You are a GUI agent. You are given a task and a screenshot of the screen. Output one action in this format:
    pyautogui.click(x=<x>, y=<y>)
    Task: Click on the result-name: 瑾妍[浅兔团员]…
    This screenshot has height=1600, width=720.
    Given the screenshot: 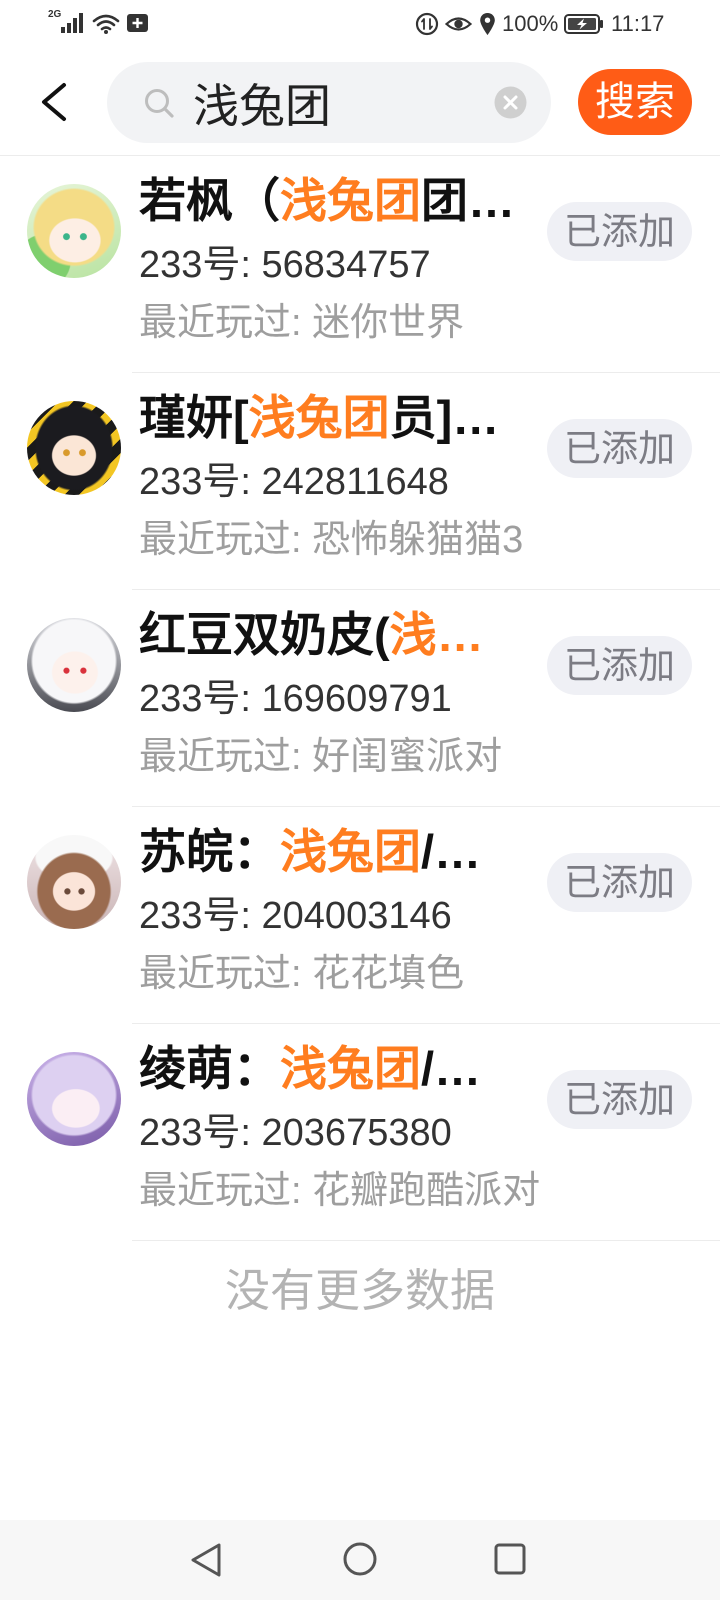 What is the action you would take?
    pyautogui.click(x=339, y=418)
    